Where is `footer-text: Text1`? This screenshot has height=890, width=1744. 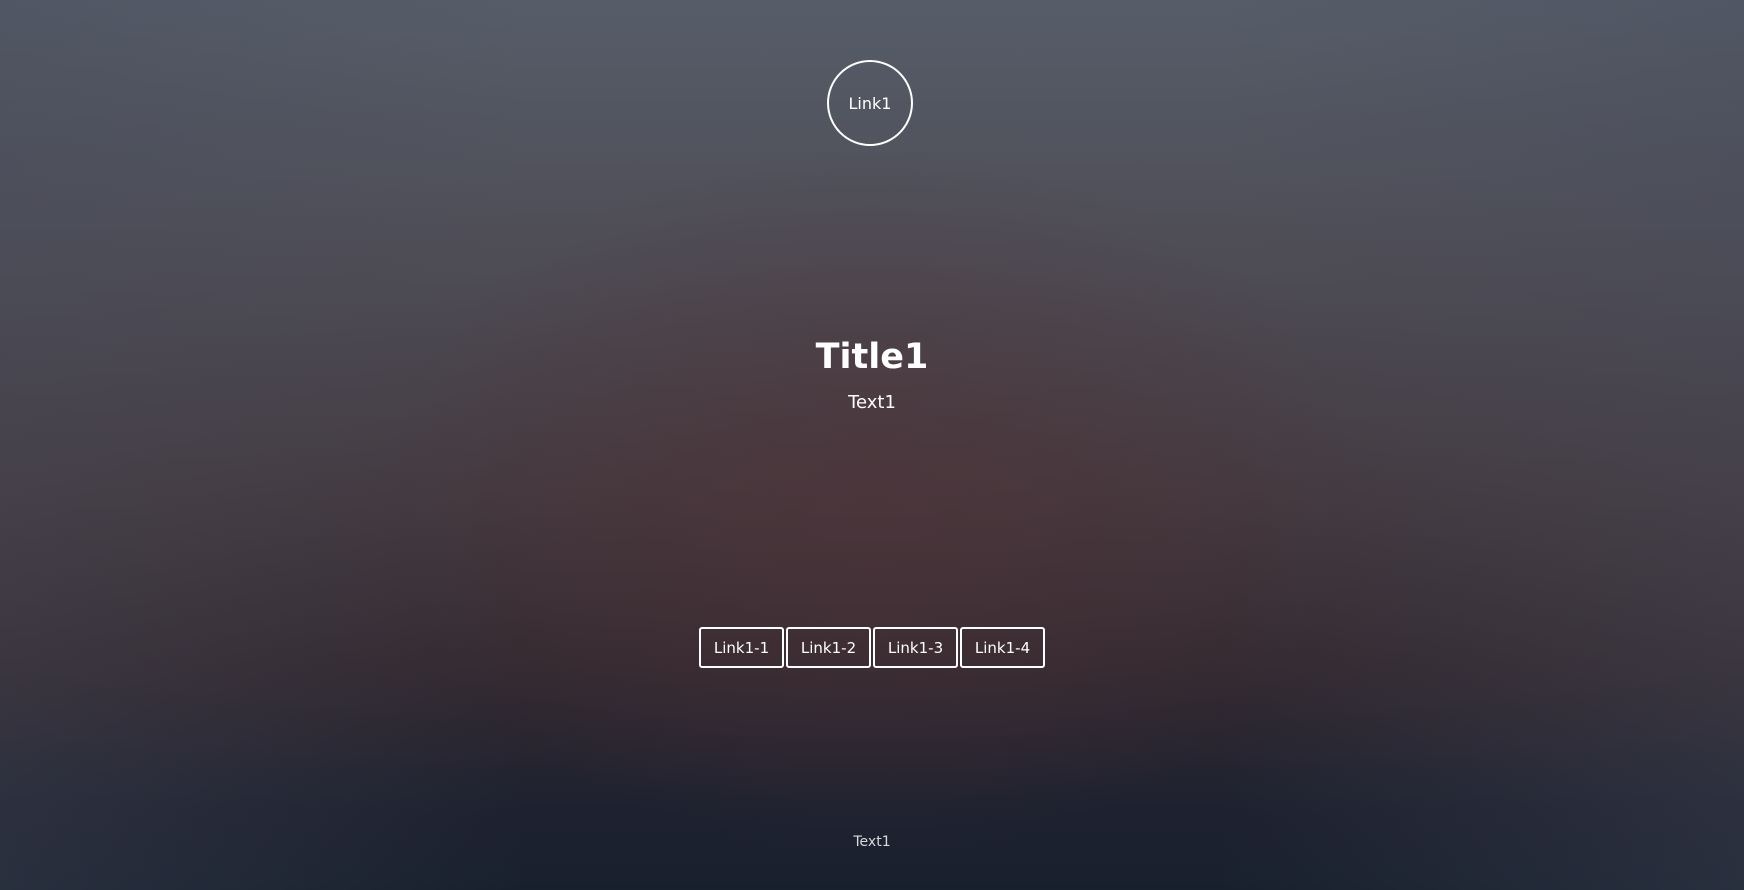
footer-text: Text1 is located at coordinates (872, 842).